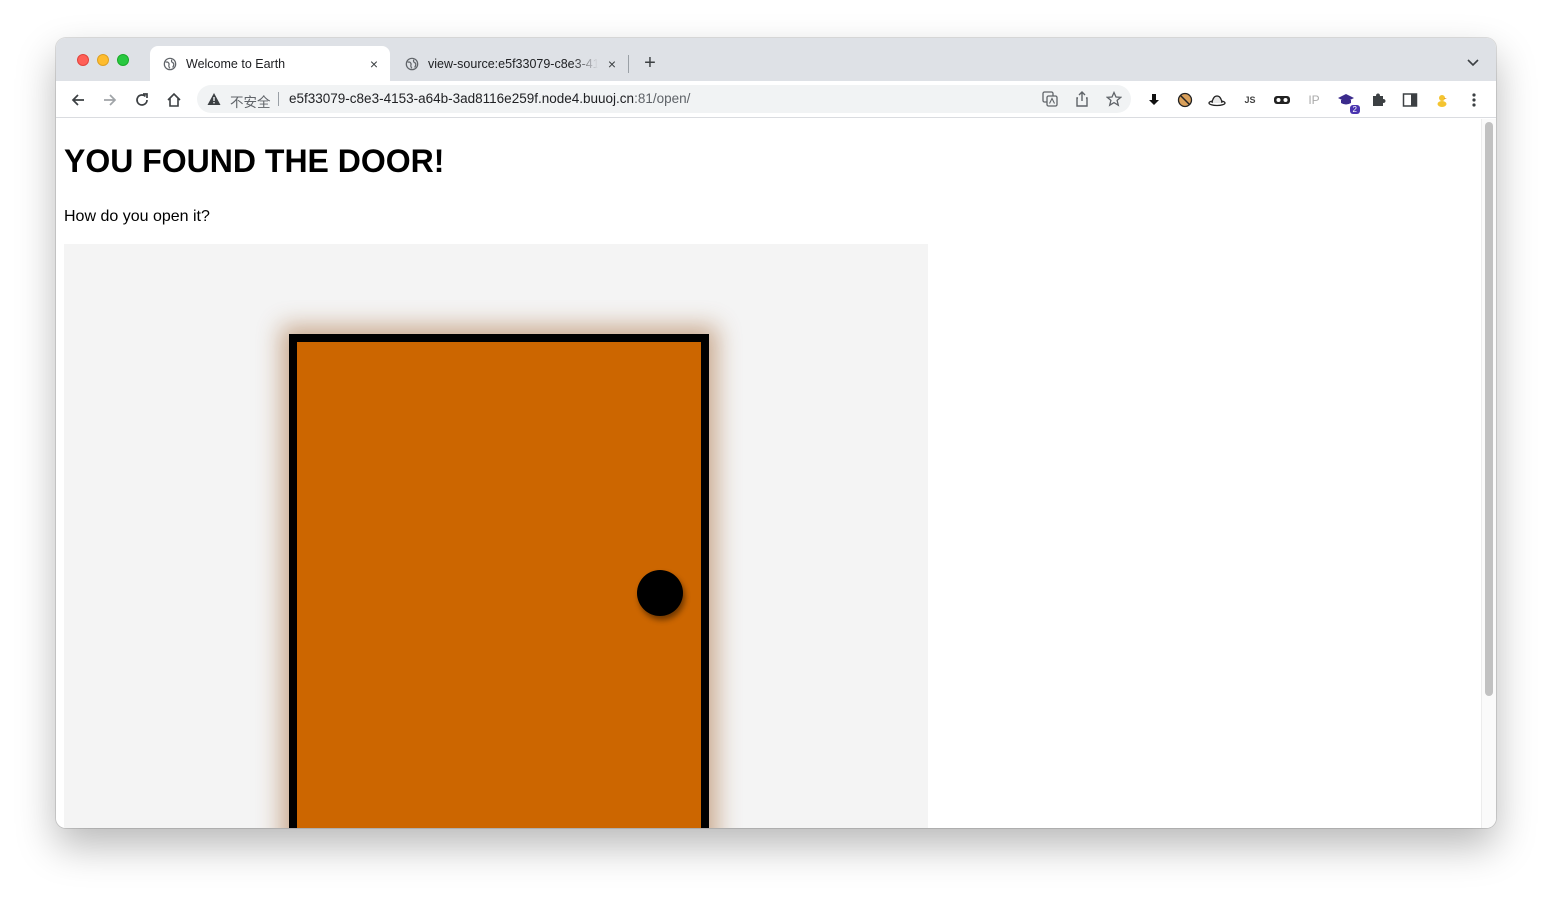  I want to click on chevron-down-icon, so click(1473, 63).